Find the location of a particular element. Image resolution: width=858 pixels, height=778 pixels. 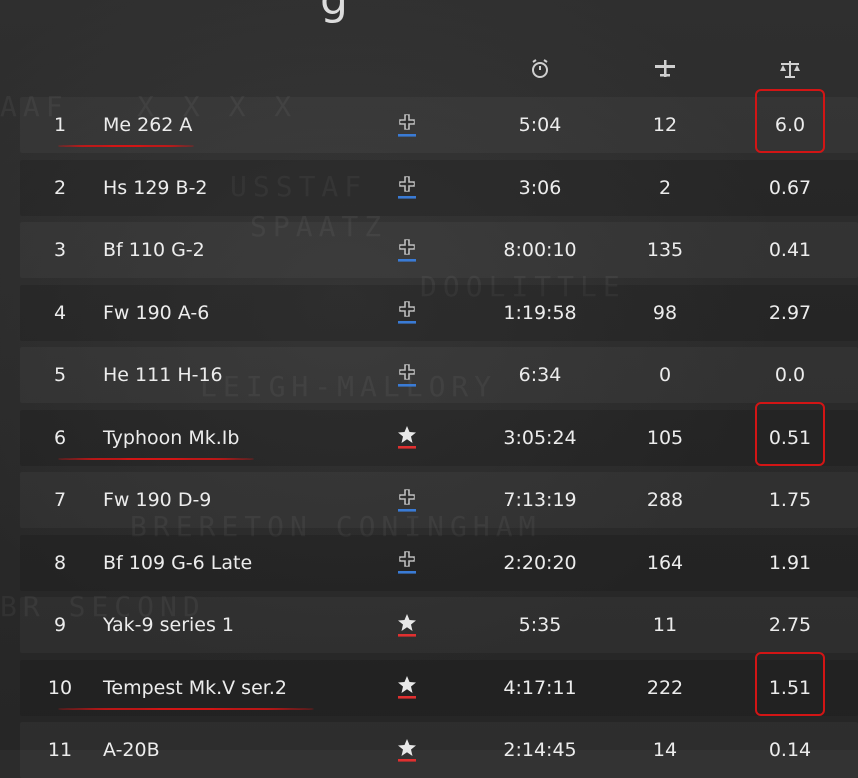

table-row: 6 Typhoon Mk.Ib 3:05:24 105 0.51 is located at coordinates (439, 433).